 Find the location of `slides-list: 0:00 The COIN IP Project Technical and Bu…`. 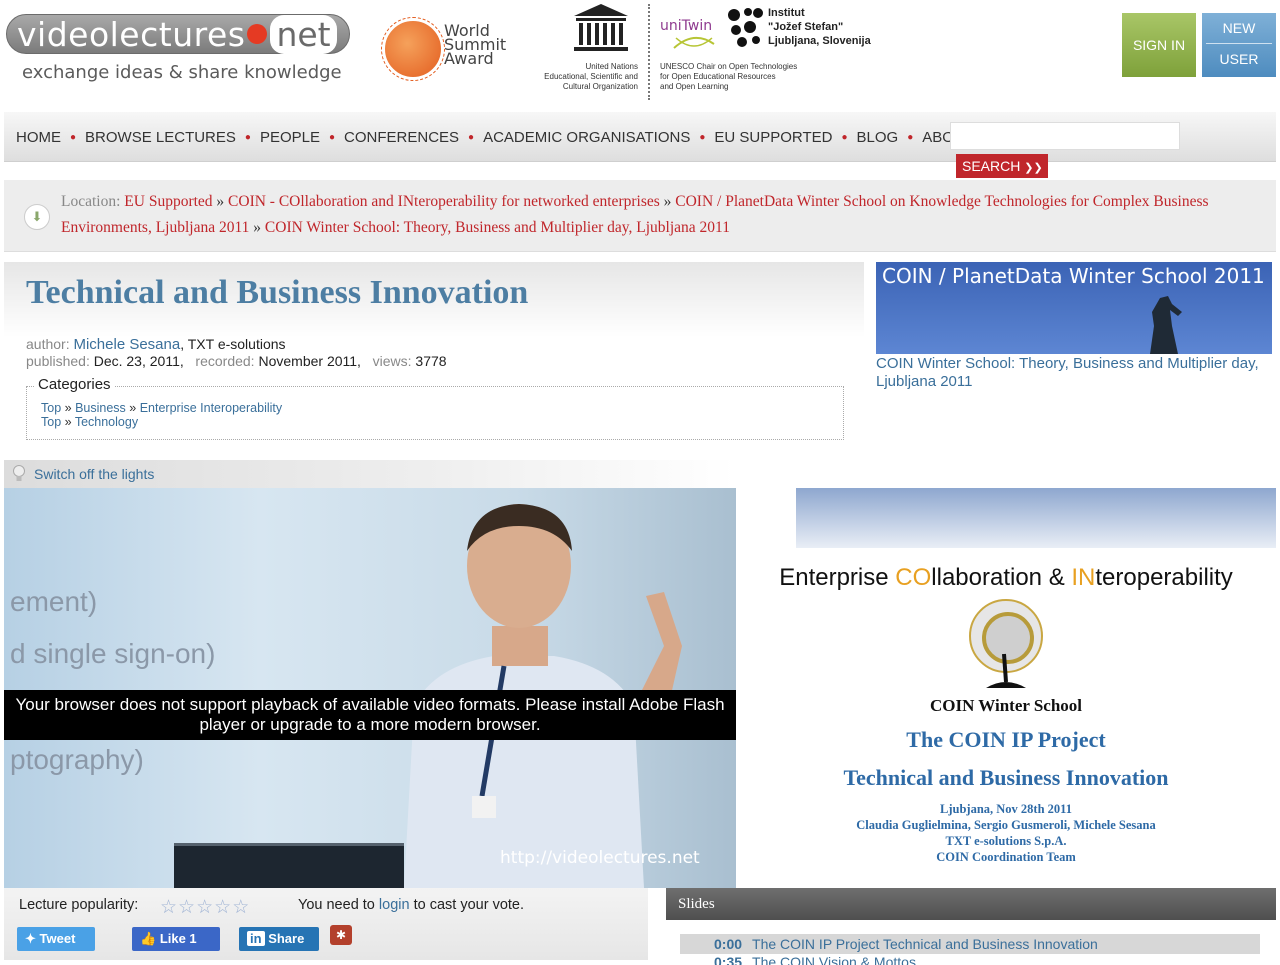

slides-list: 0:00 The COIN IP Project Technical and Bu… is located at coordinates (971, 942).